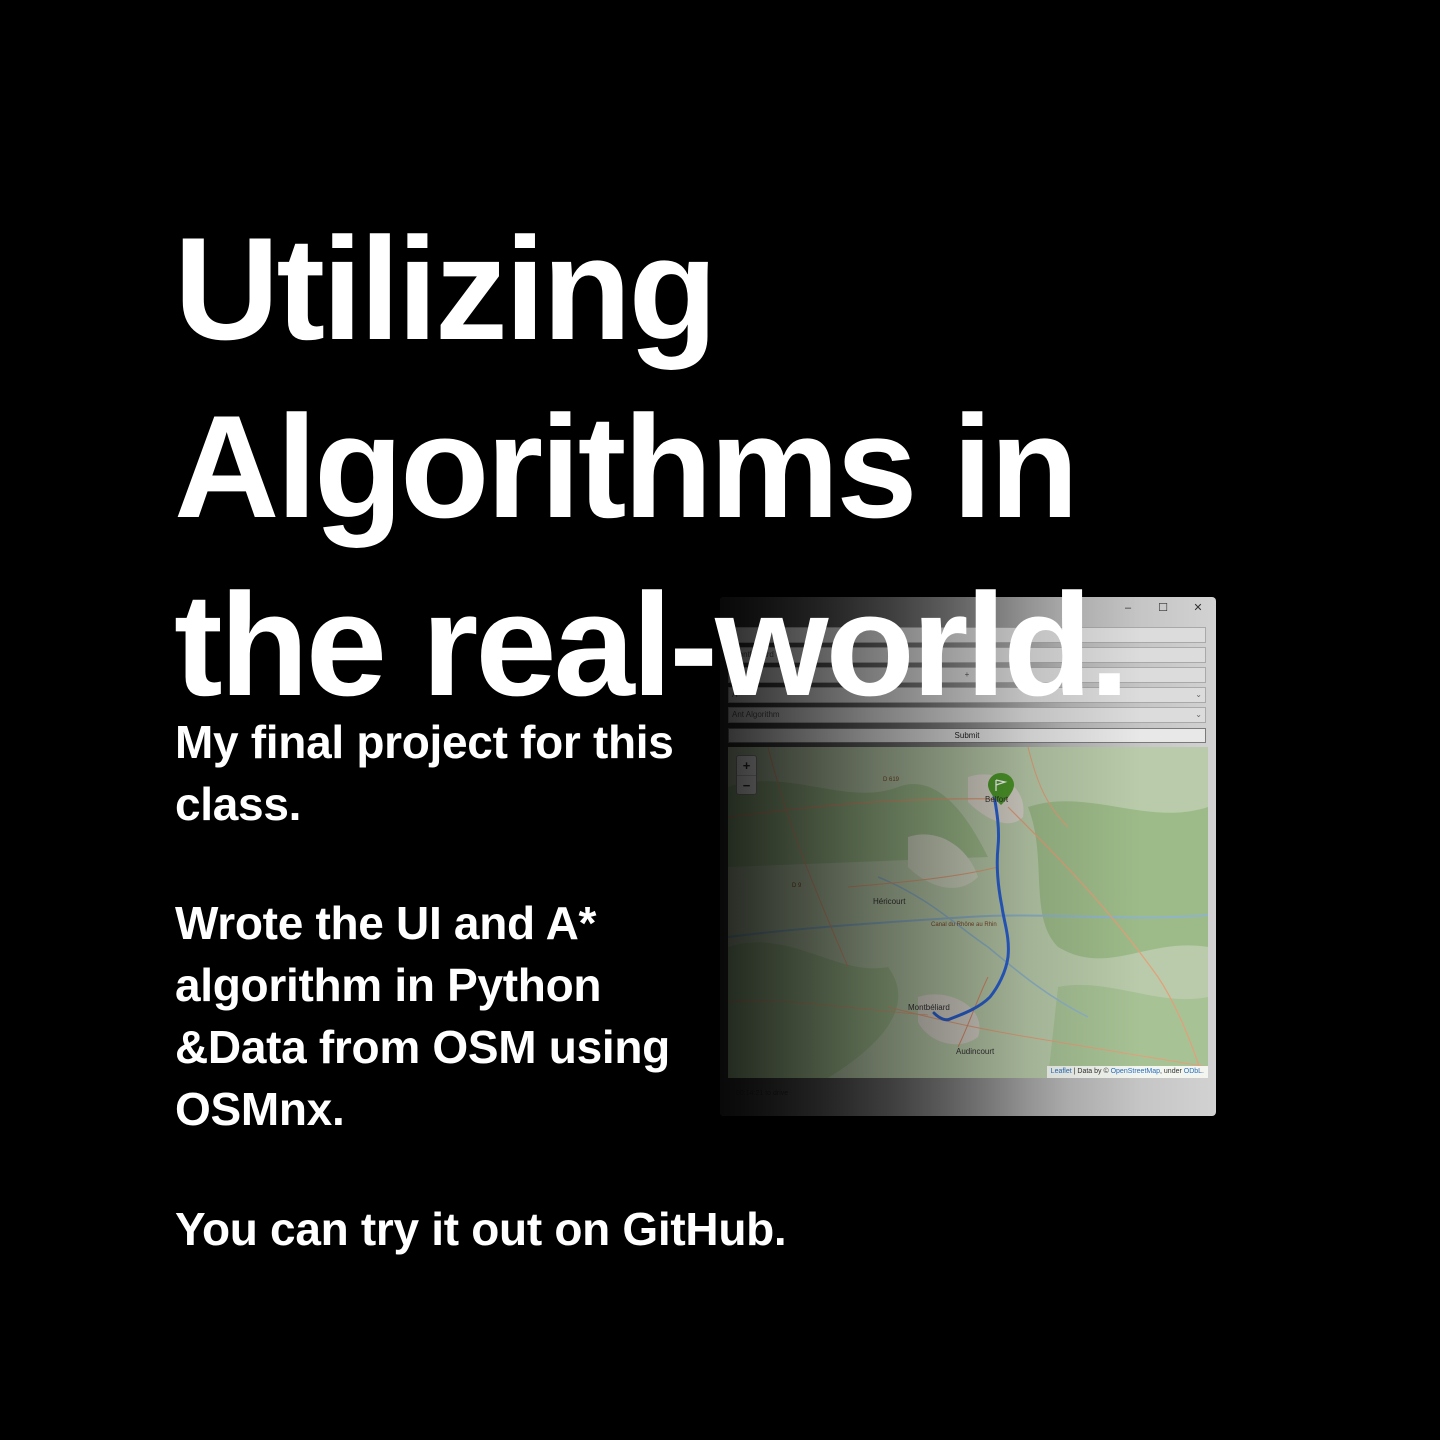 The height and width of the screenshot is (1440, 1440). I want to click on openstreetmap-link: OpenStreetMap, so click(1135, 1071).